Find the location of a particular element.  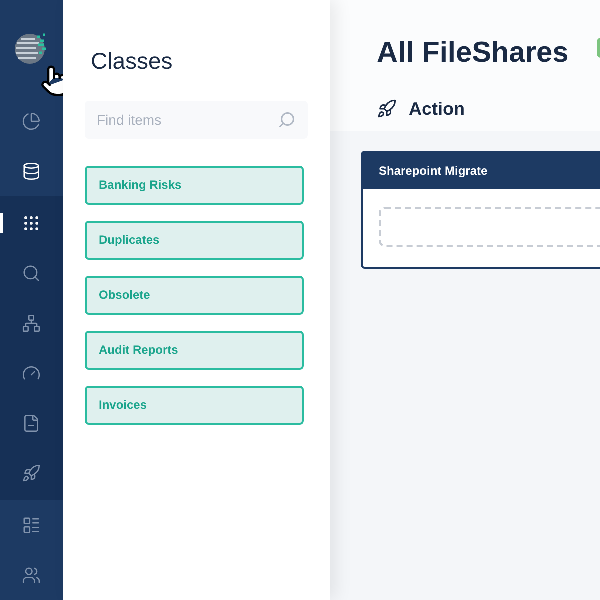

users-icon is located at coordinates (31, 575).